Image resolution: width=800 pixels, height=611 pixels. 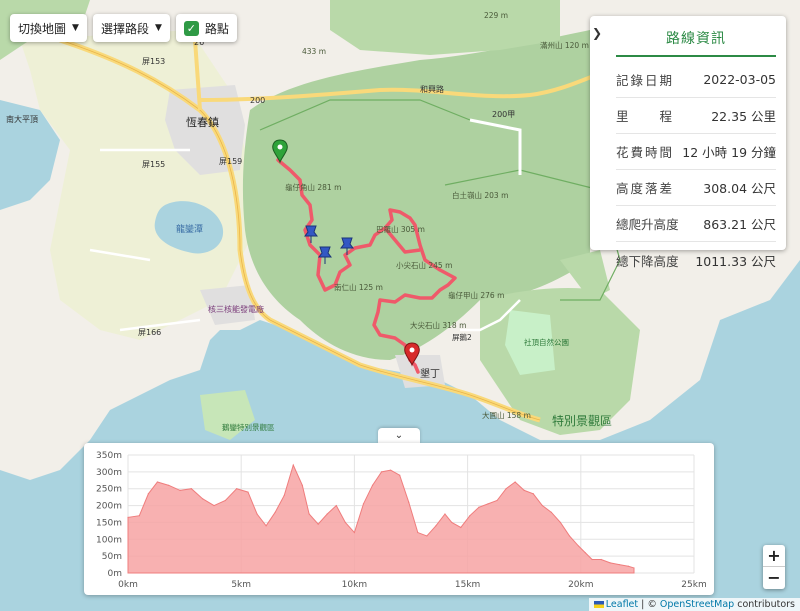 What do you see at coordinates (480, 195) in the screenshot?
I see `peak-label-2: 白土嶺山 203 m` at bounding box center [480, 195].